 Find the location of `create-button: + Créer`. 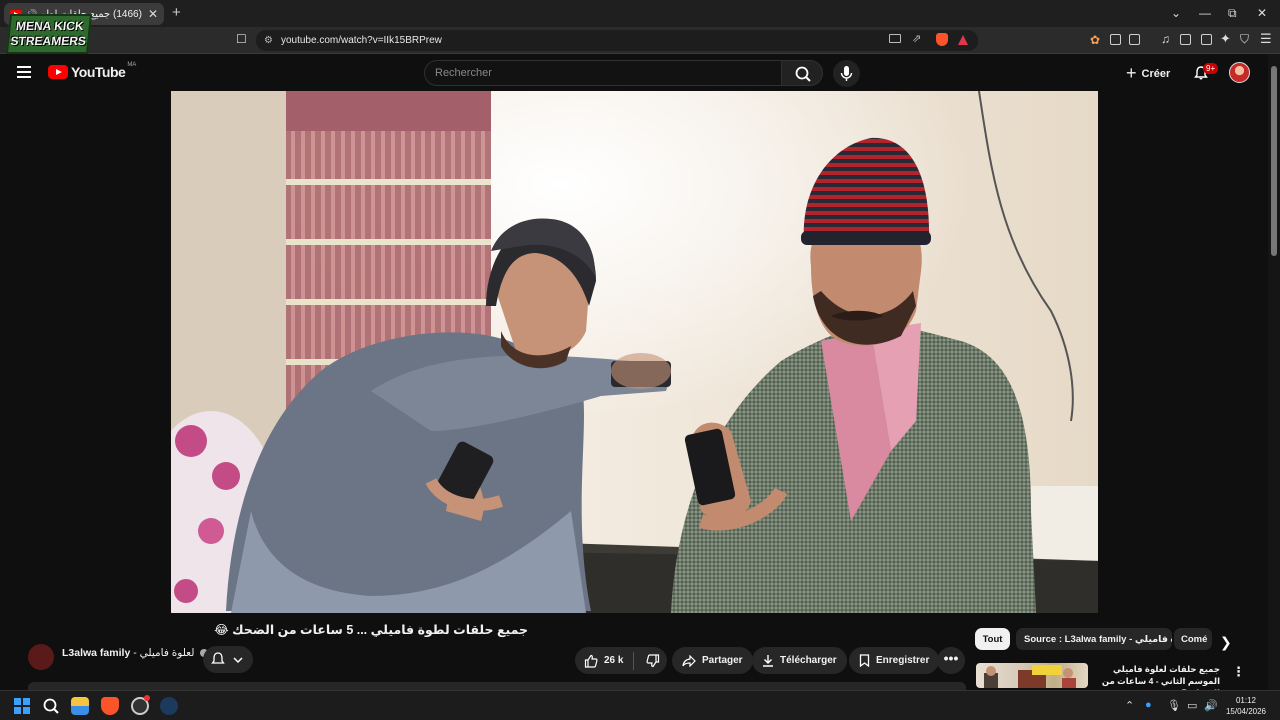

create-button: + Créer is located at coordinates (1148, 73).